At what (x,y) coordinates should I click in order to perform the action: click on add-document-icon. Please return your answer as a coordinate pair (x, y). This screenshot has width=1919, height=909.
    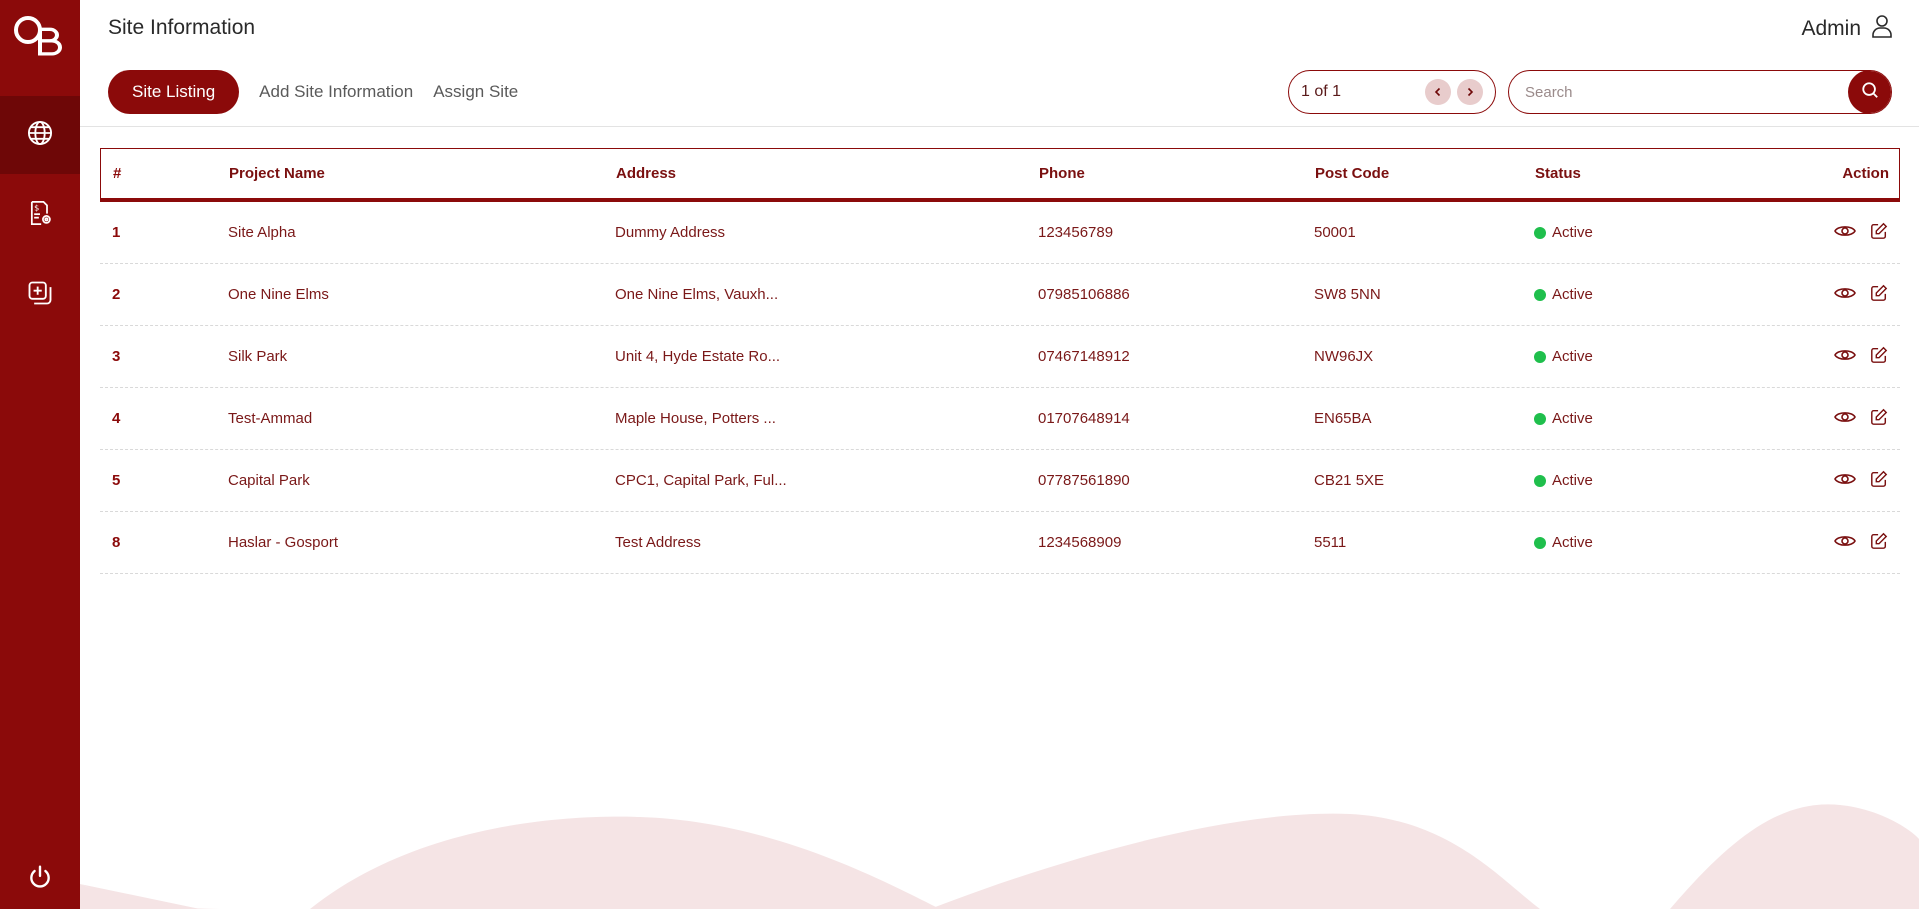
    Looking at the image, I should click on (40, 295).